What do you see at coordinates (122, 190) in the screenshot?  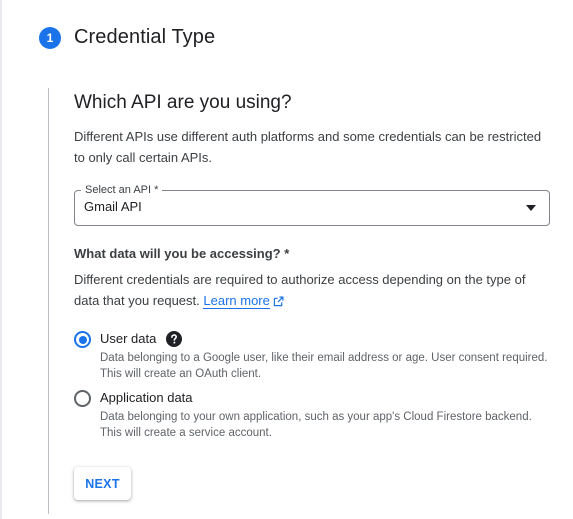 I see `api-select-label: Select an API *` at bounding box center [122, 190].